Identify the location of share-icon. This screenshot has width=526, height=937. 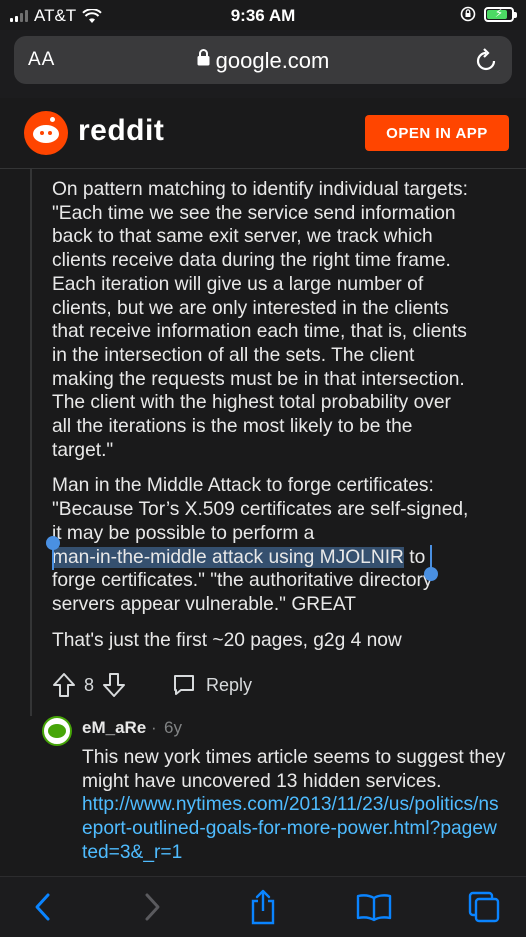
(263, 907).